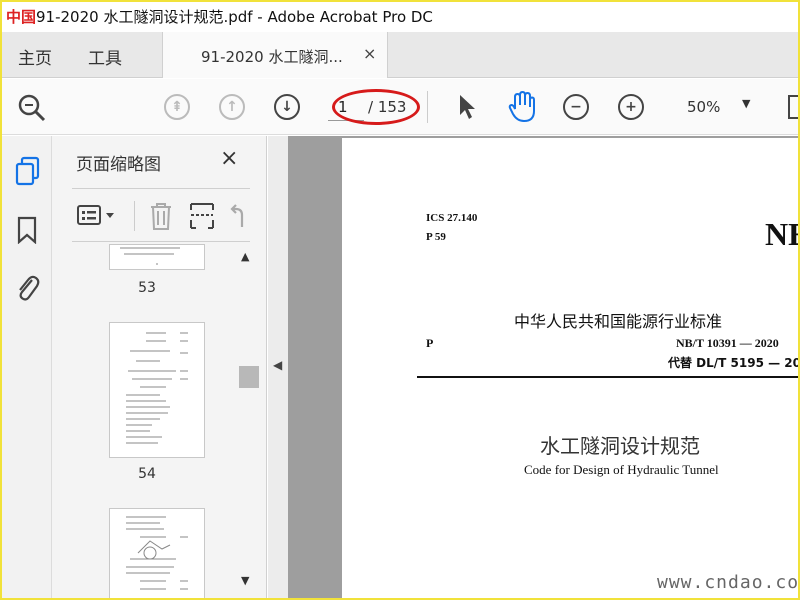 The image size is (800, 600). What do you see at coordinates (522, 107) in the screenshot?
I see `hand-icon` at bounding box center [522, 107].